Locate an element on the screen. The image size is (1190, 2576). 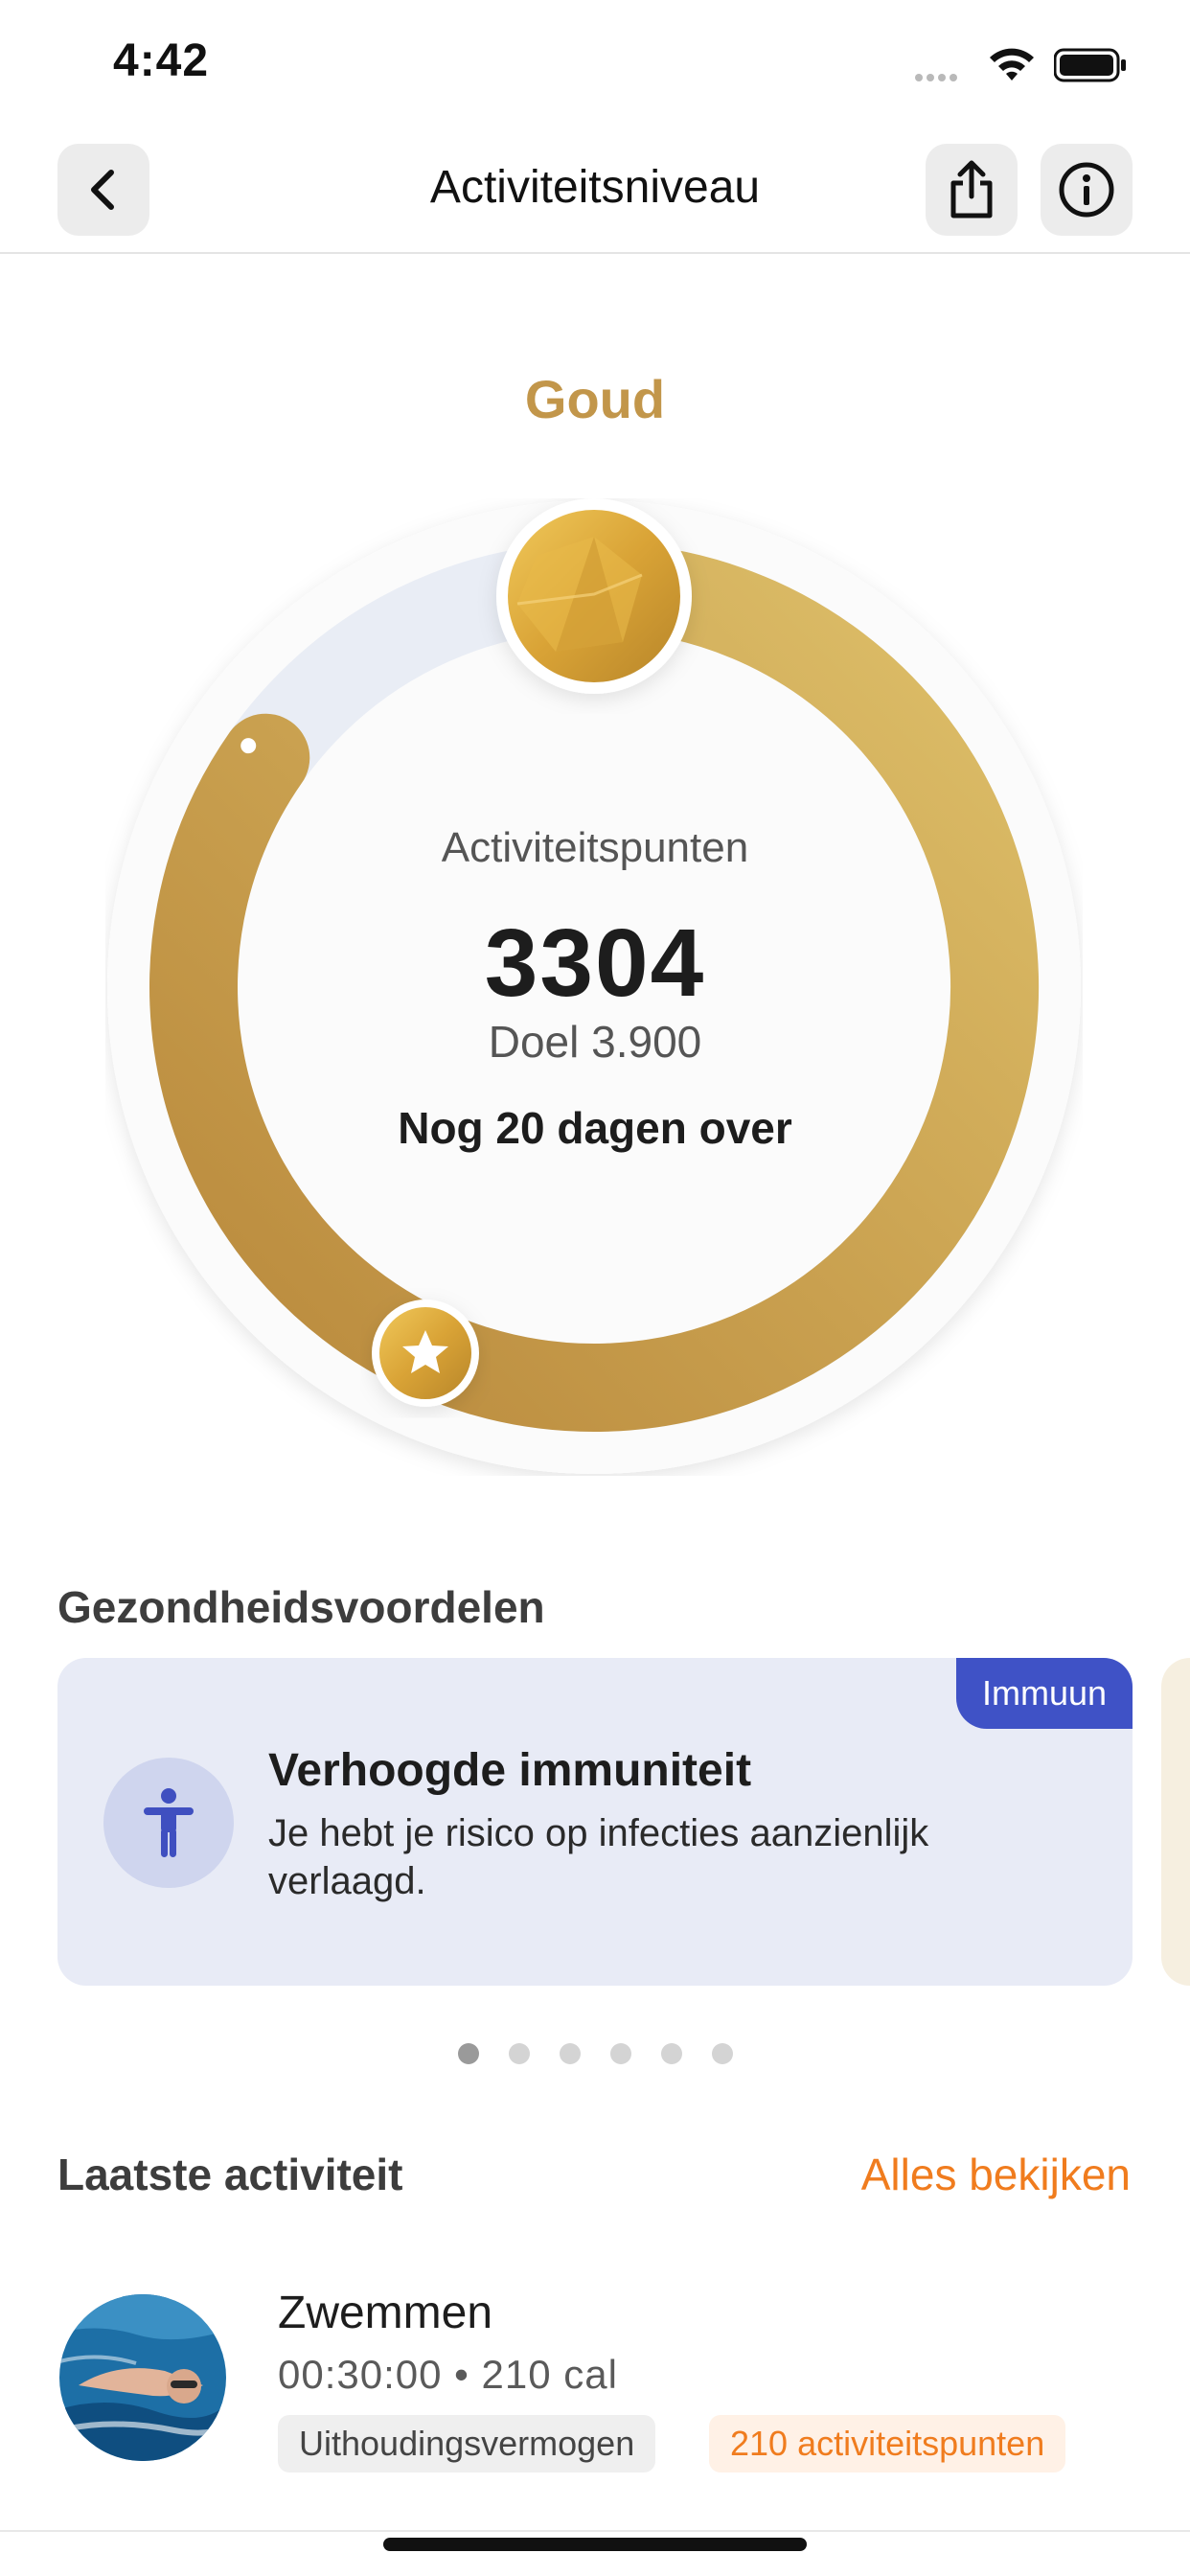
swimmer-image is located at coordinates (143, 2377).